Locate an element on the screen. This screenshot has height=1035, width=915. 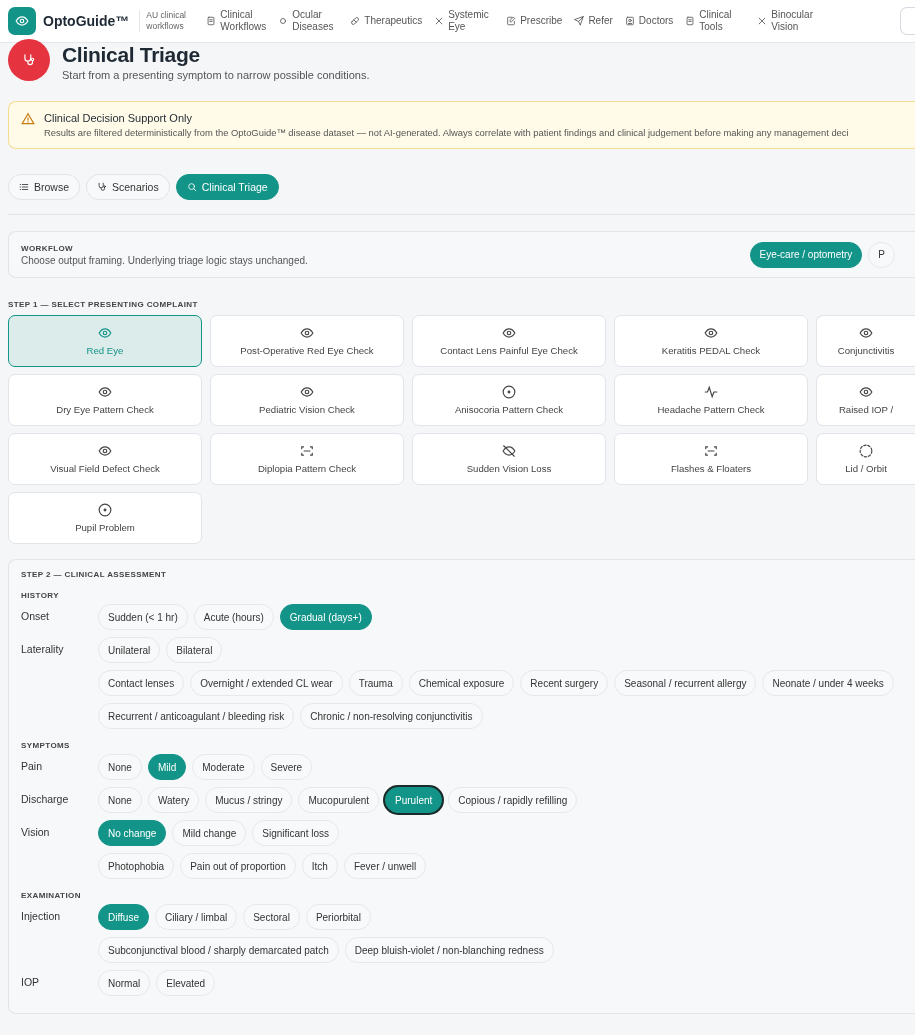
nav-link: Doctors is located at coordinates (649, 21).